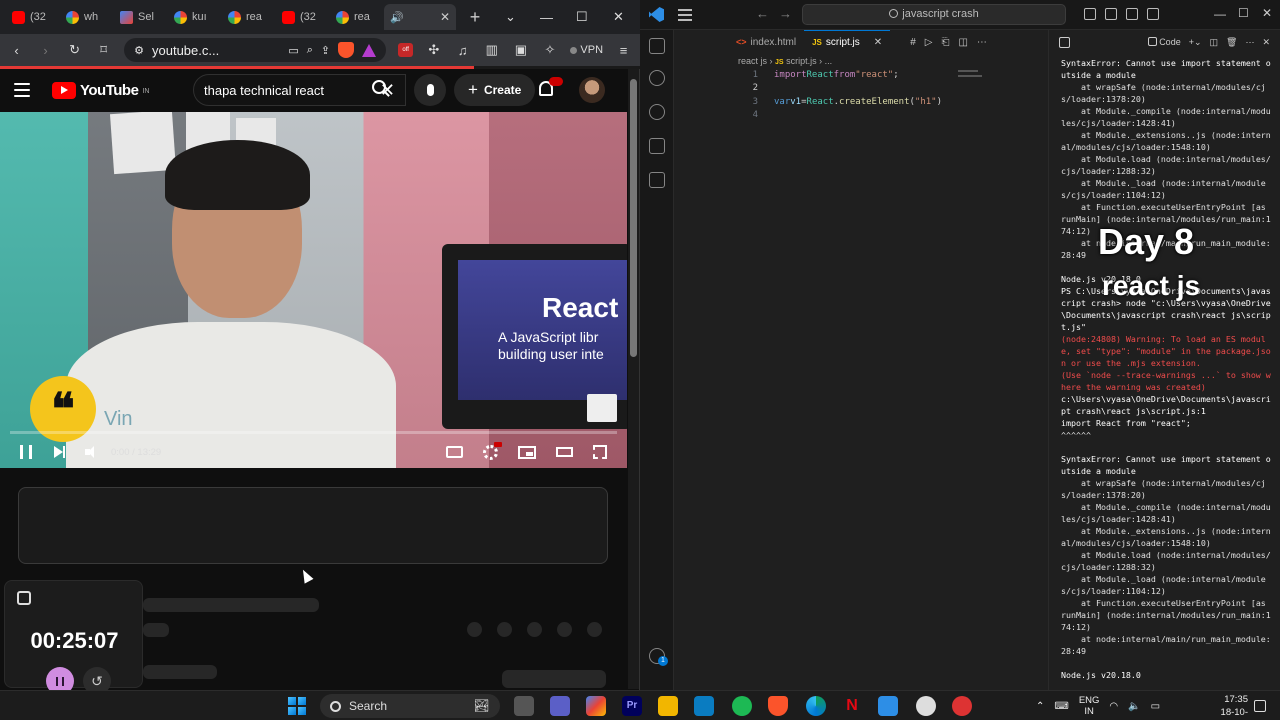  I want to click on speaker-icon: 🔊, so click(397, 17).